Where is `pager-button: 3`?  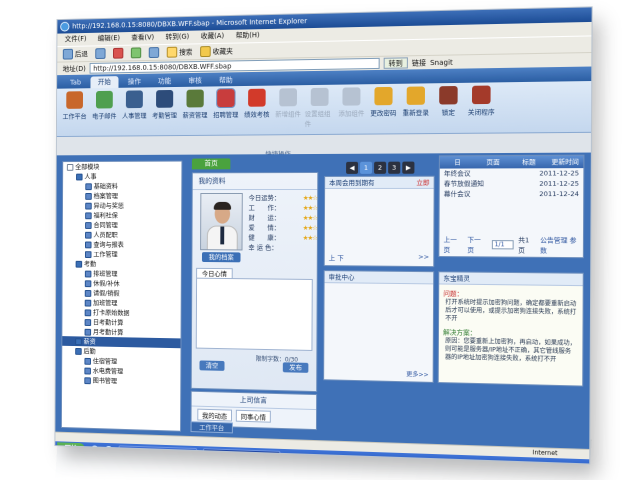
pager-button: 3 is located at coordinates (394, 167).